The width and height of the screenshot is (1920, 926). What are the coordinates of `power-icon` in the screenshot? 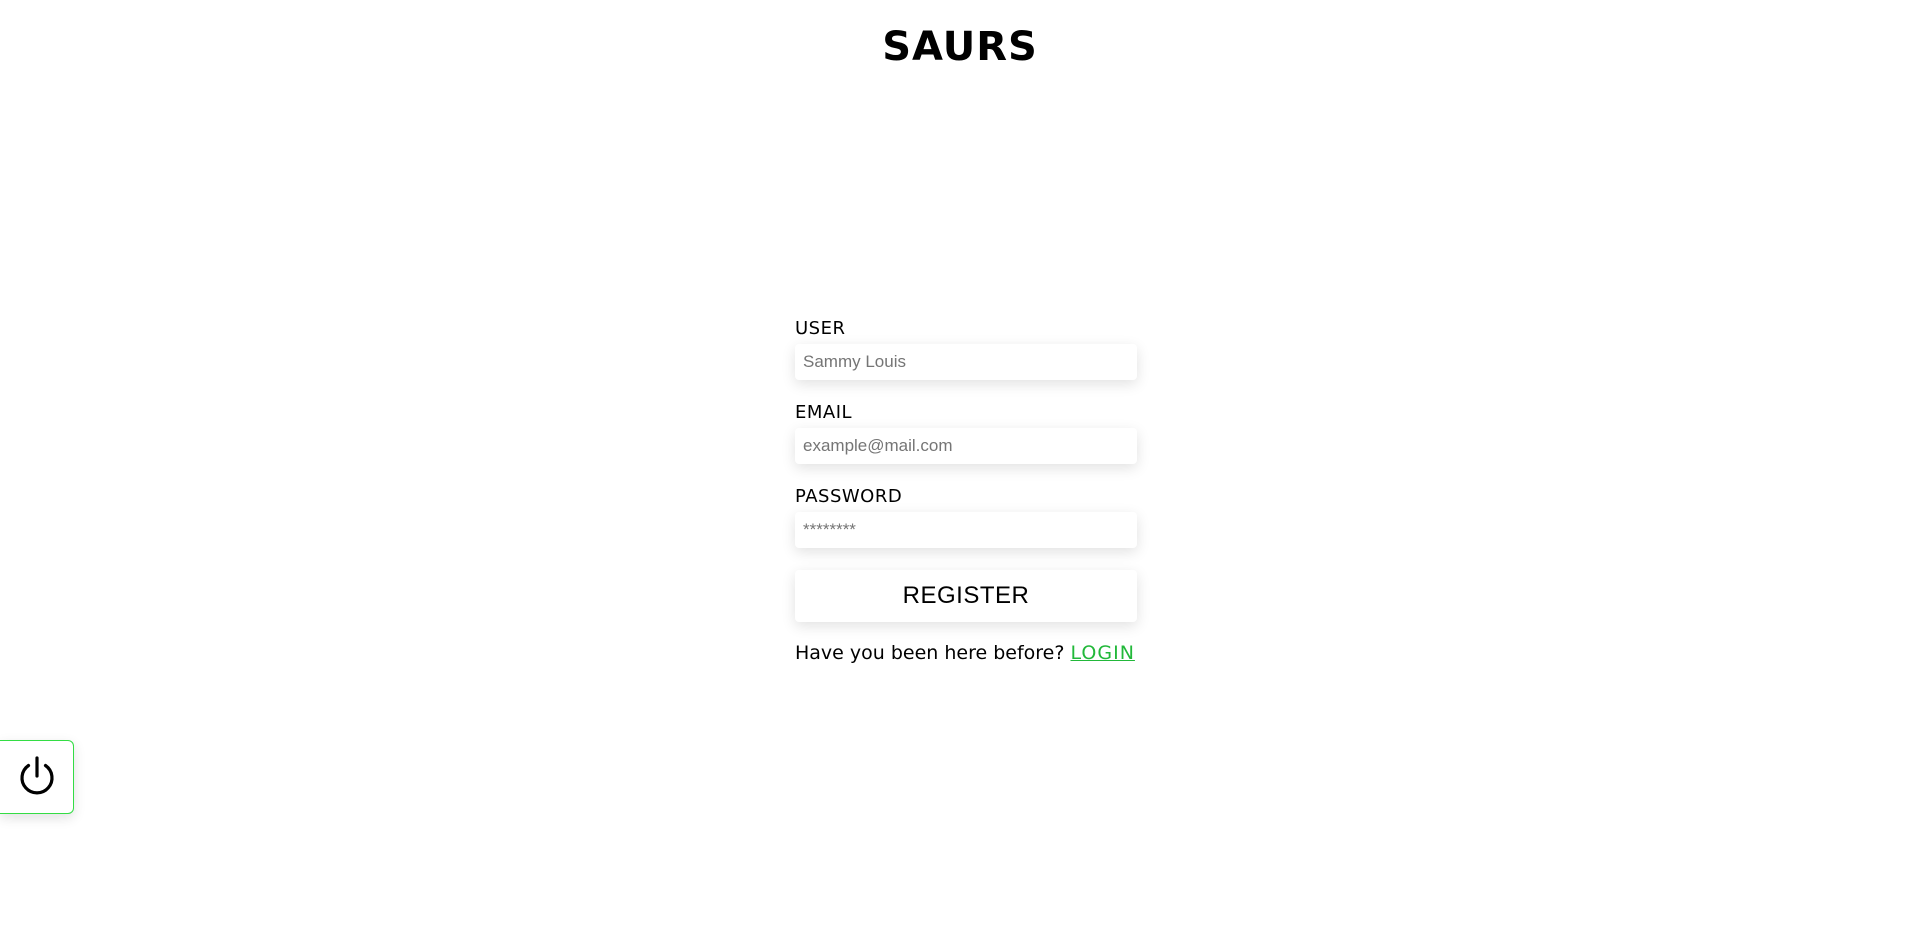 It's located at (36, 775).